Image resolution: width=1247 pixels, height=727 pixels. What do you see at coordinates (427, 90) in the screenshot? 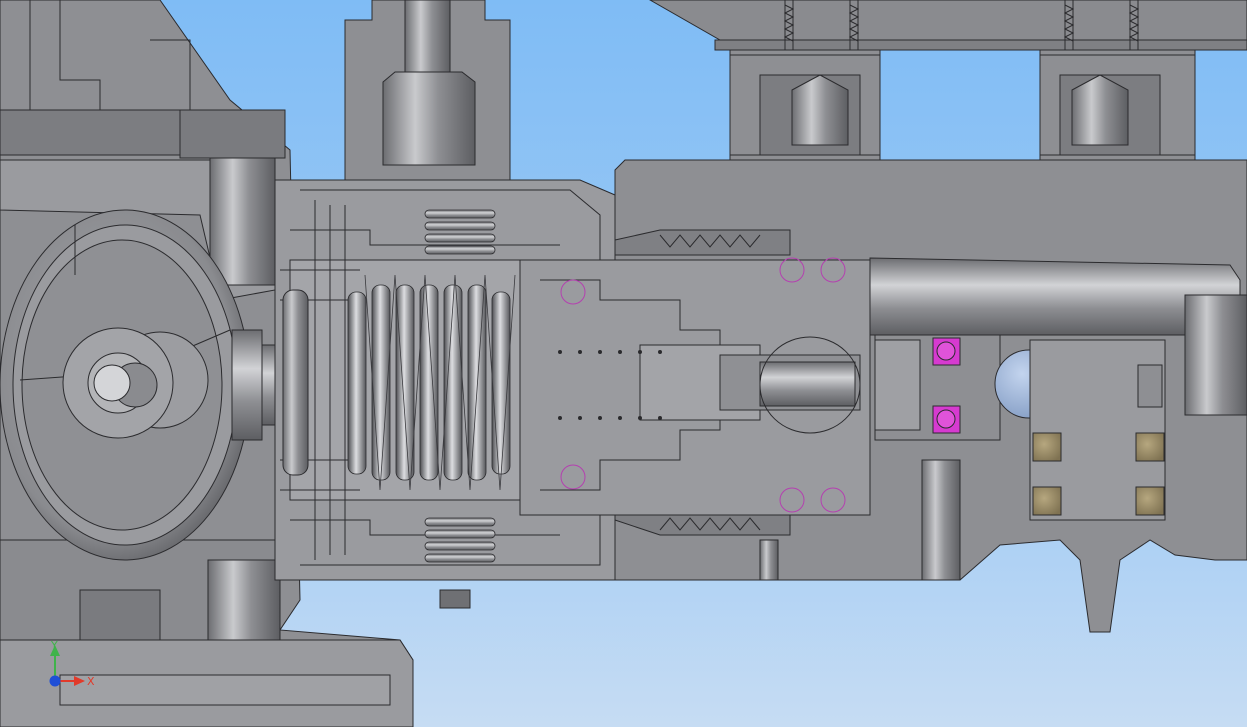
I see `top-valve-stem` at bounding box center [427, 90].